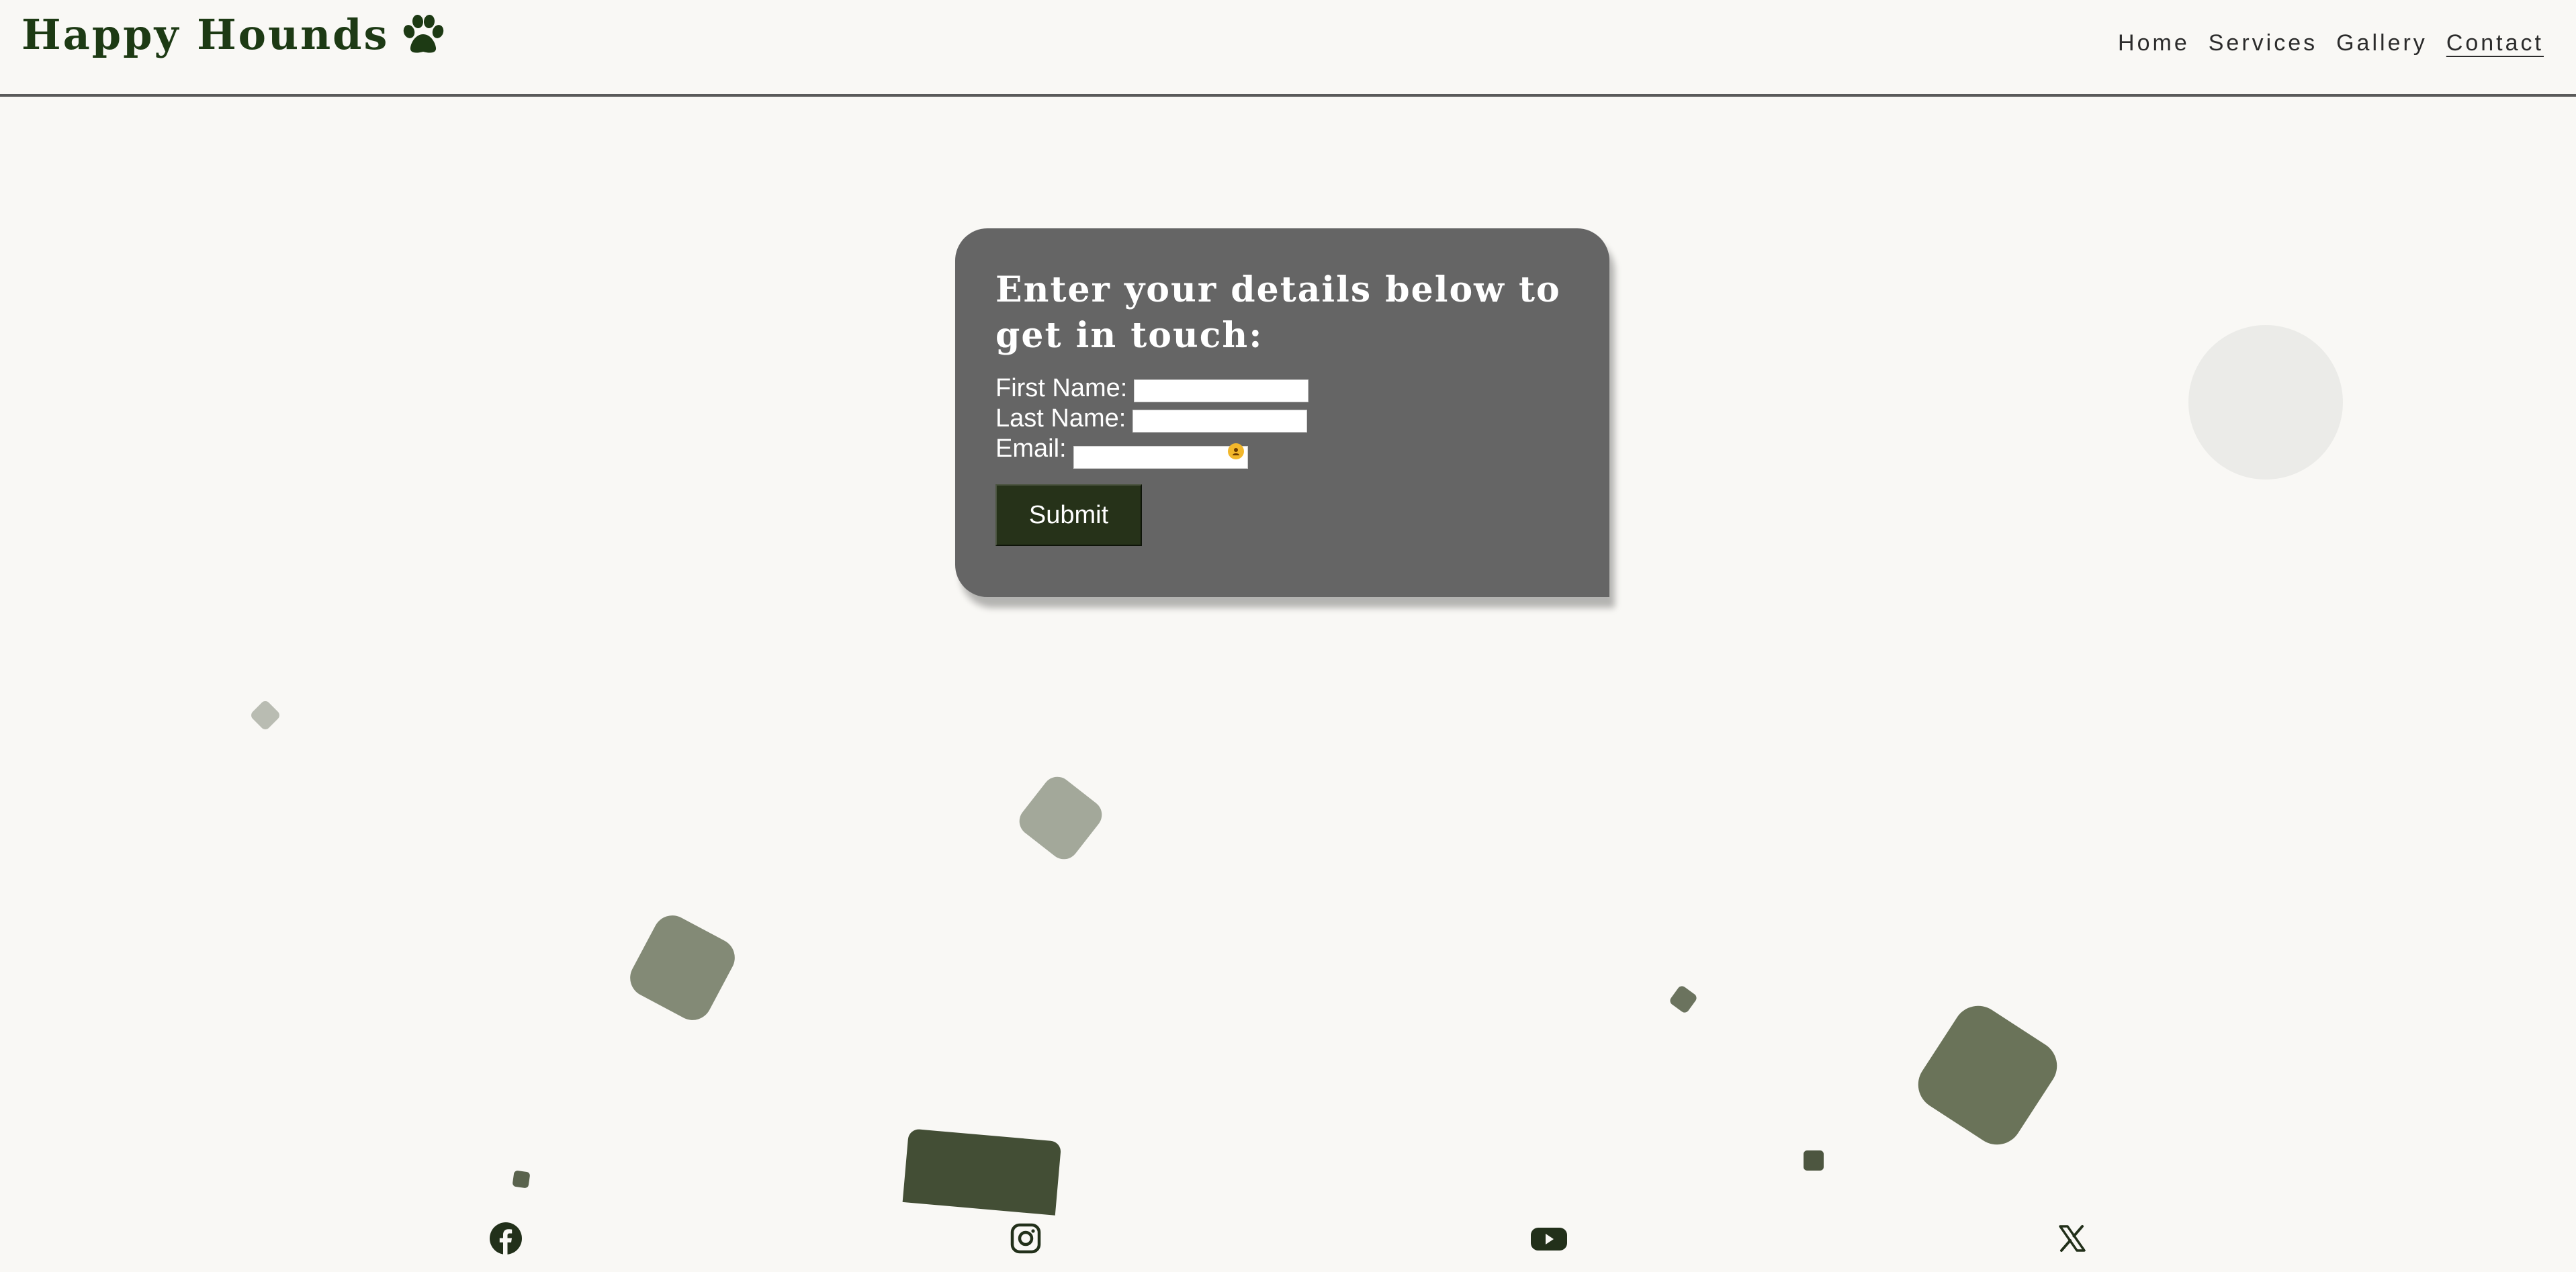 The width and height of the screenshot is (2576, 1272). What do you see at coordinates (1236, 451) in the screenshot?
I see `autofill-icon` at bounding box center [1236, 451].